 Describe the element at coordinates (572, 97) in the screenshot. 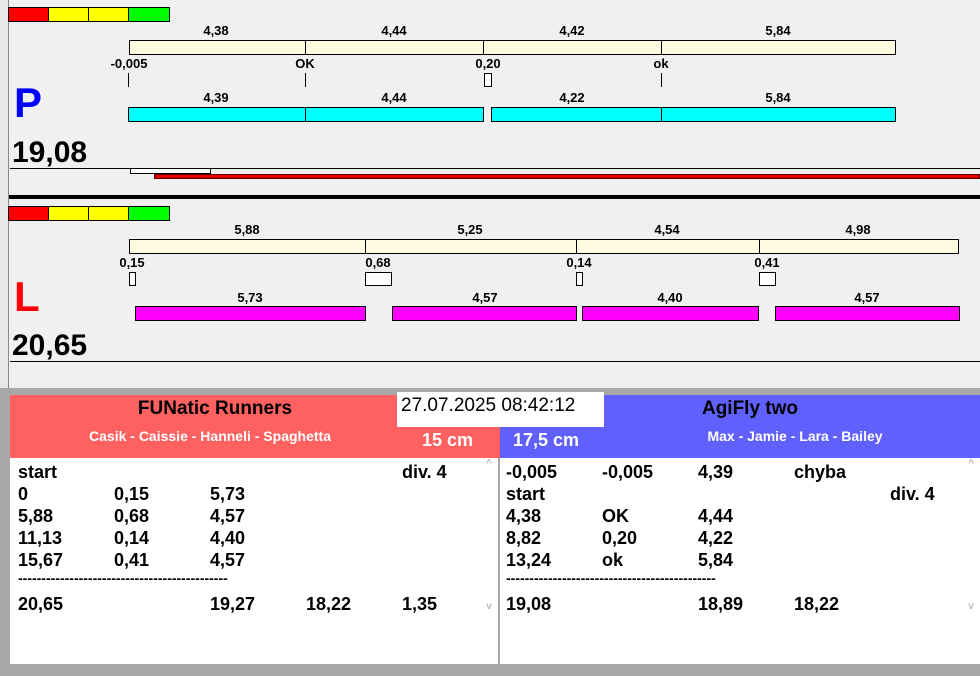

I see `p-bar-label: 4,22` at that location.